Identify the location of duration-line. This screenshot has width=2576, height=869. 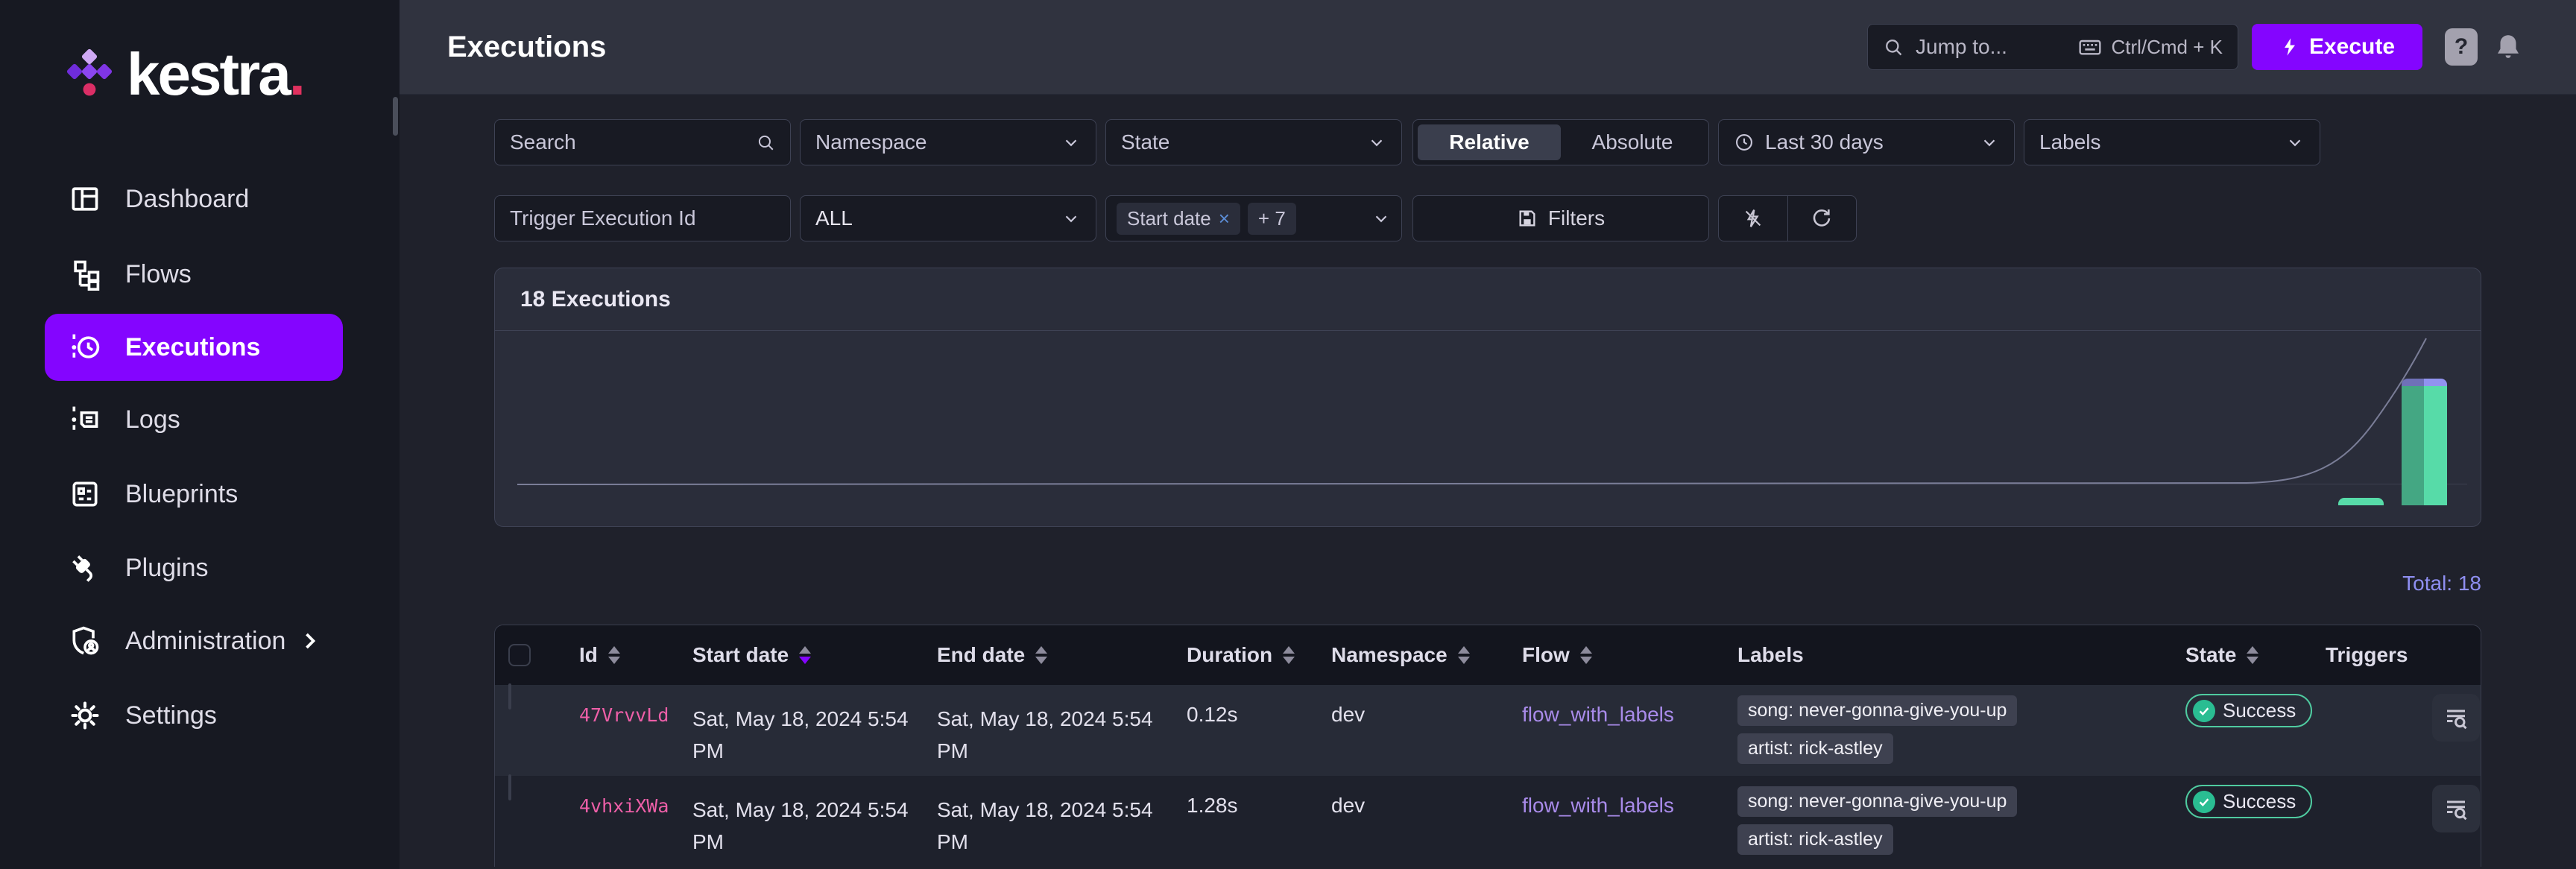
(1472, 411).